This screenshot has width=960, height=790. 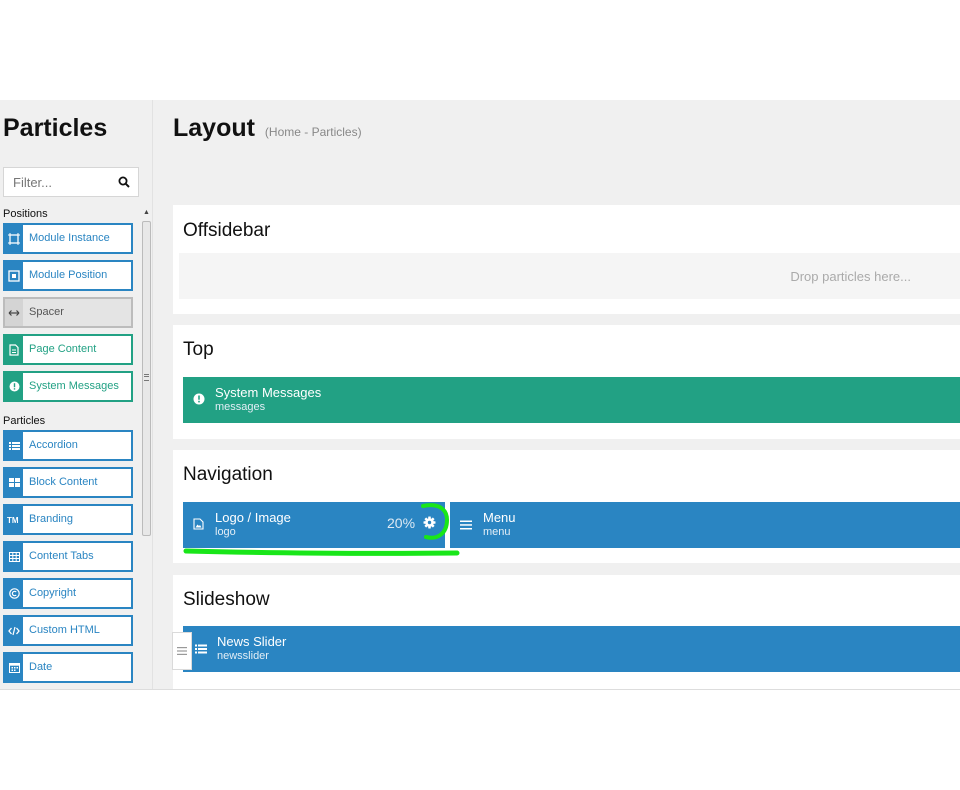 I want to click on divider, so click(x=480, y=689).